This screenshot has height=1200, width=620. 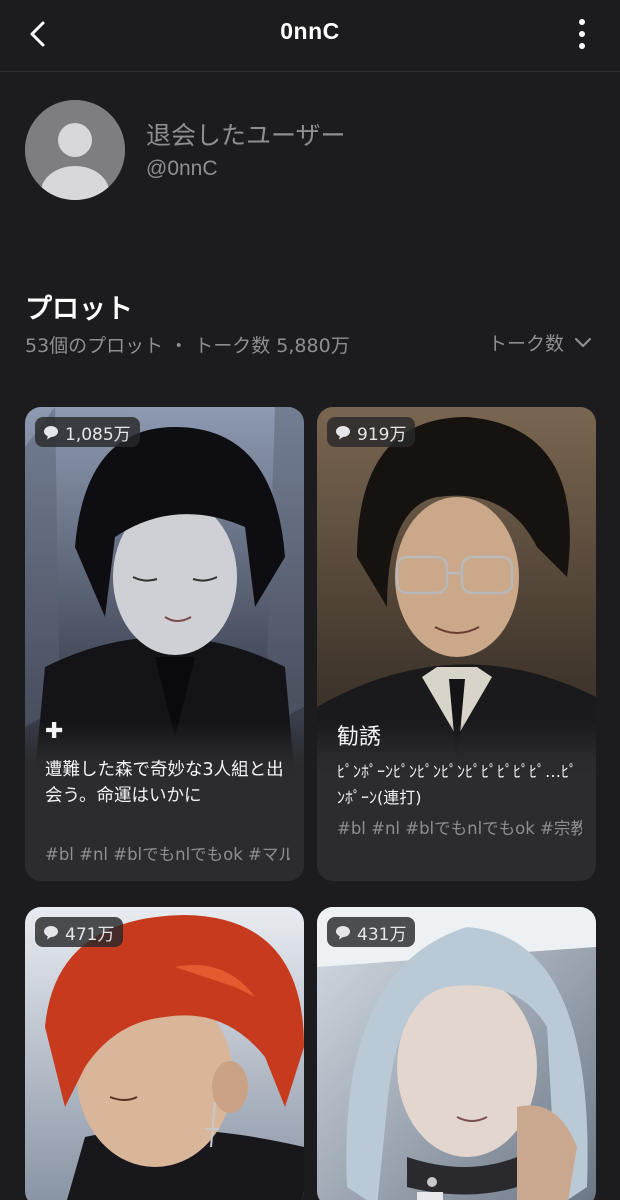 I want to click on talk-count-badge: 919万, so click(x=371, y=432).